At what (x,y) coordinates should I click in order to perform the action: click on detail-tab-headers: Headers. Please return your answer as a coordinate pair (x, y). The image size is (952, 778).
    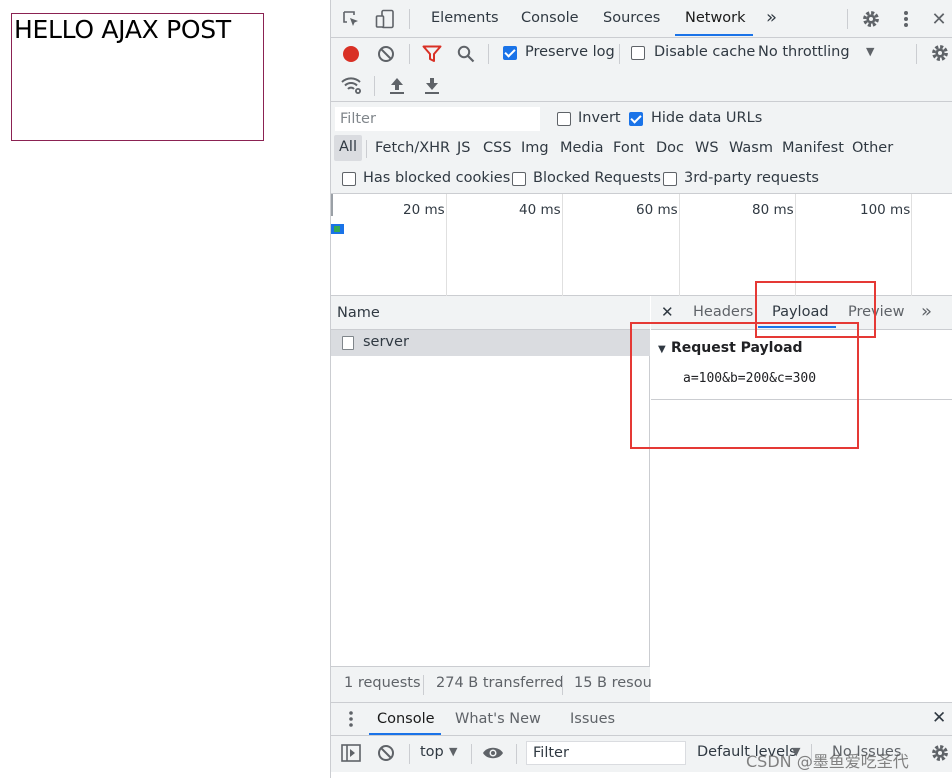
    Looking at the image, I should click on (723, 312).